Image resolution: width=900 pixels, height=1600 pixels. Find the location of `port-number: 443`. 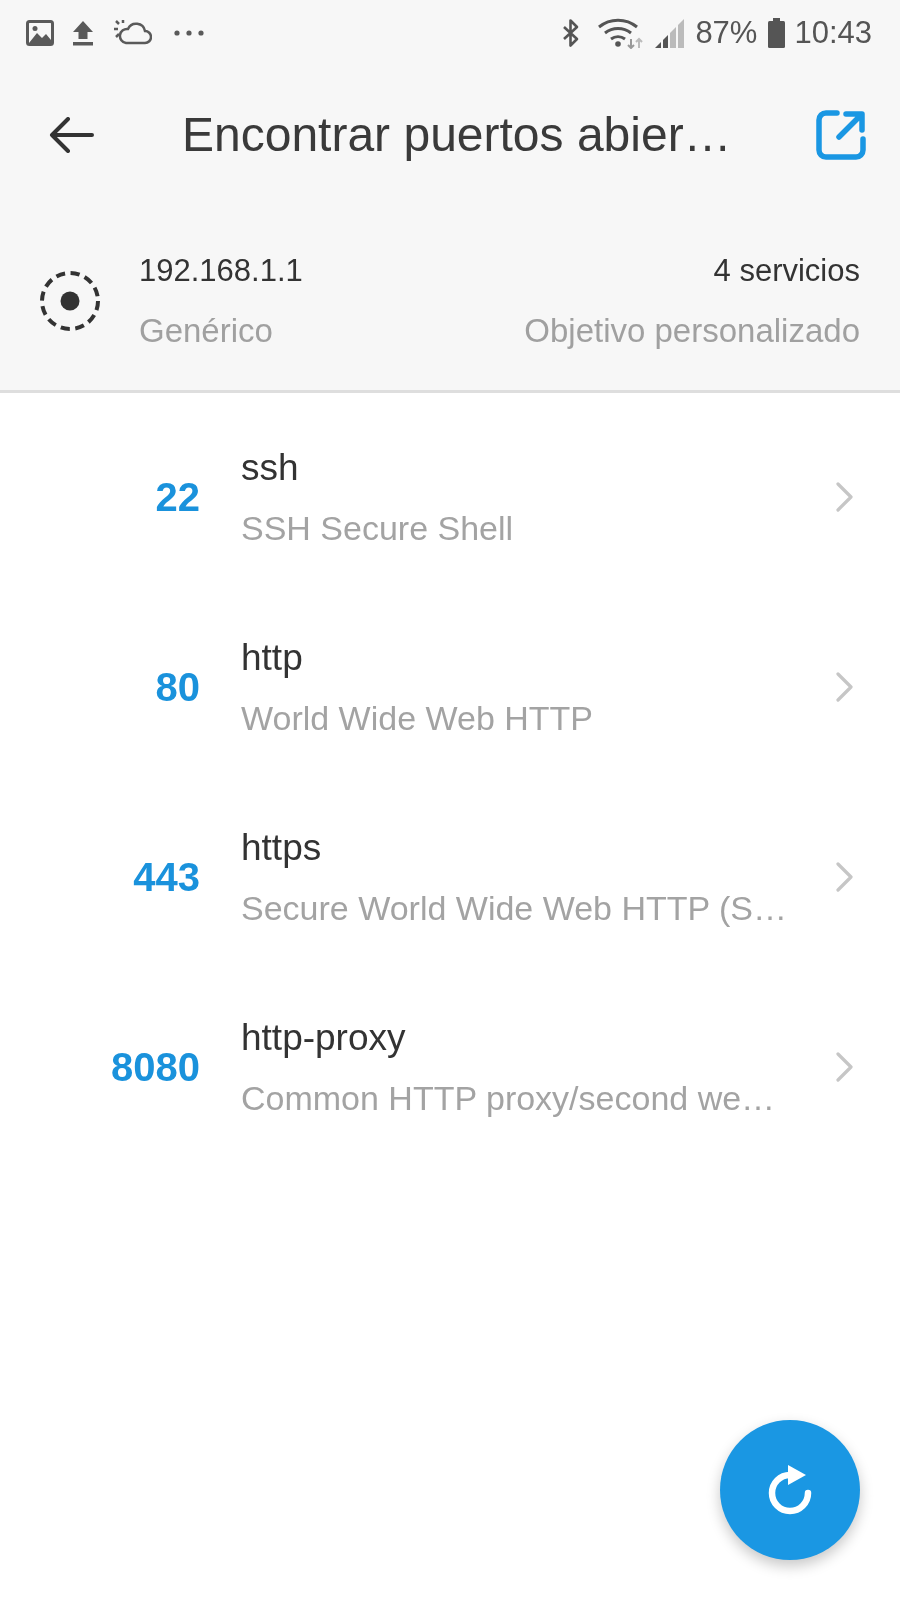

port-number: 443 is located at coordinates (166, 877).